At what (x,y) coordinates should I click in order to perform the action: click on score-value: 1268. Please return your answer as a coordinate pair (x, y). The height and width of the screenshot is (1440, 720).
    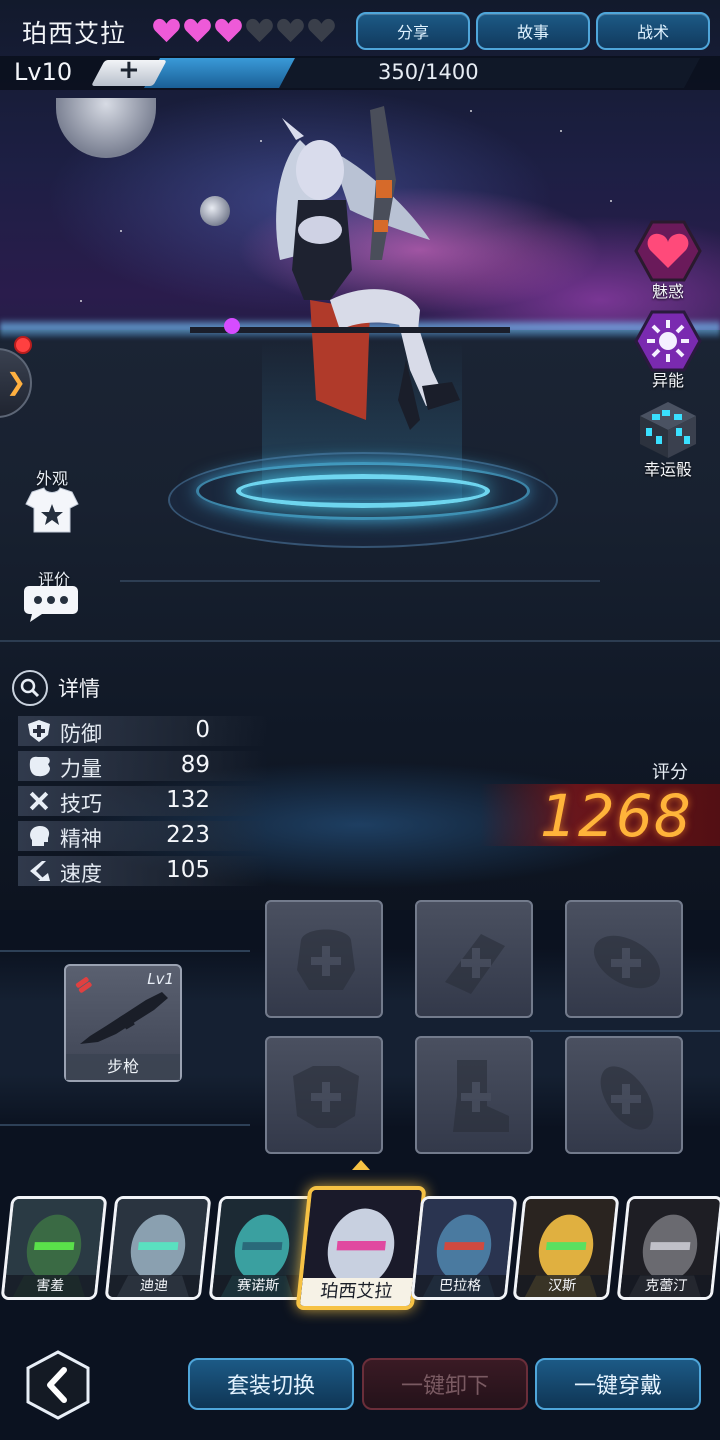
    Looking at the image, I should click on (616, 816).